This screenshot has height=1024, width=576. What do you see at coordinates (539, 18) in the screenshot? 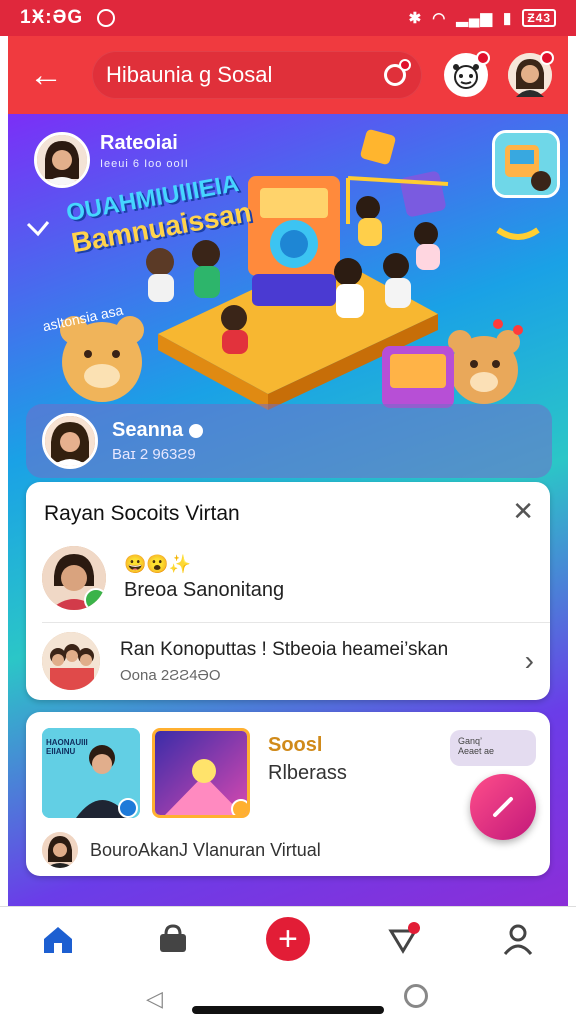
I see `battery-level: Ƶ43` at bounding box center [539, 18].